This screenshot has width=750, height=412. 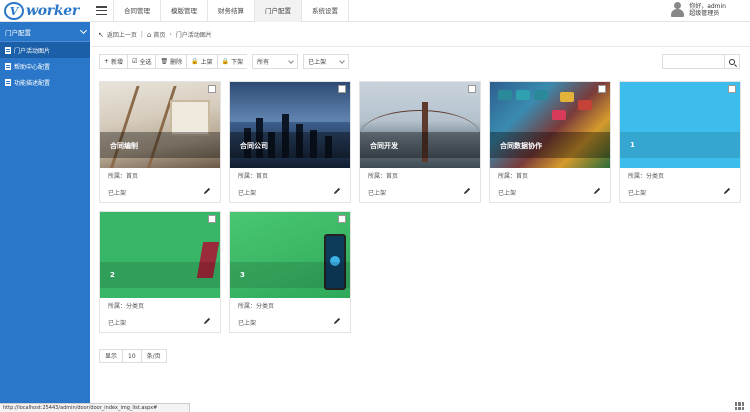 What do you see at coordinates (135, 61) in the screenshot?
I see `checkbox-icon: ☑` at bounding box center [135, 61].